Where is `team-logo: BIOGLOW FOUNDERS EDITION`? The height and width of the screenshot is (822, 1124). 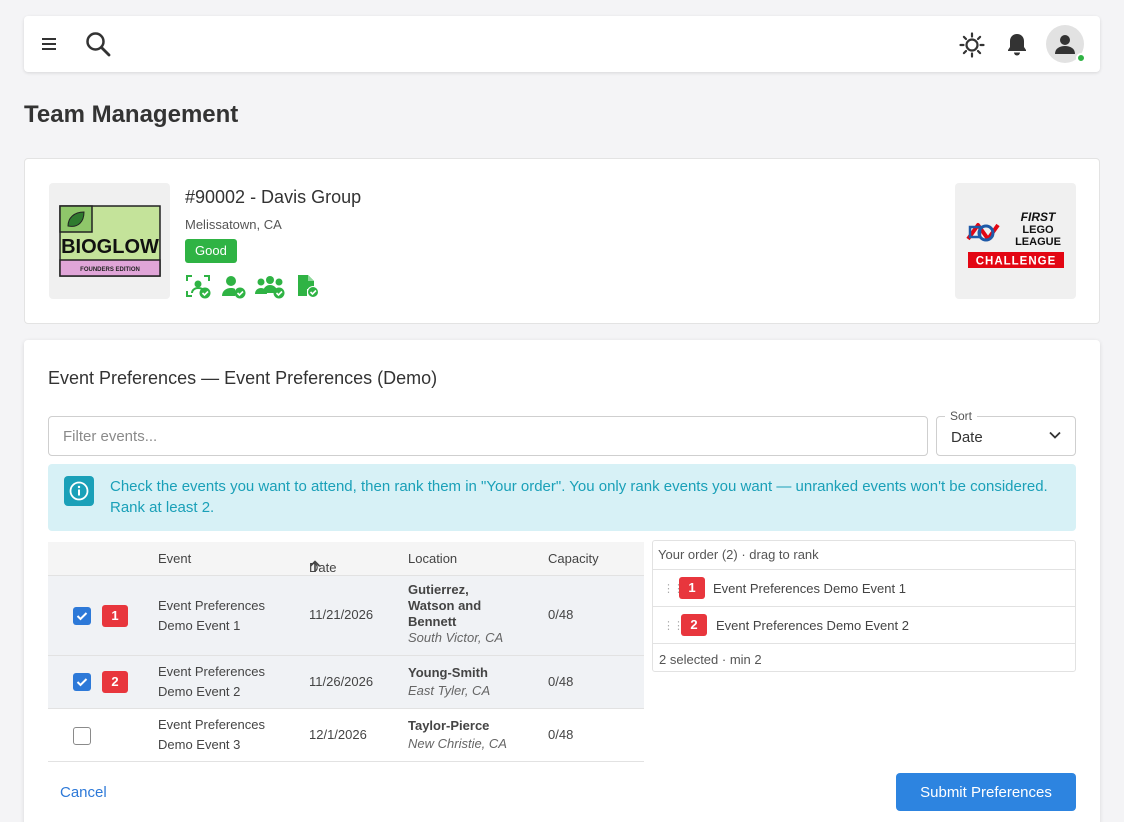 team-logo: BIOGLOW FOUNDERS EDITION is located at coordinates (109, 241).